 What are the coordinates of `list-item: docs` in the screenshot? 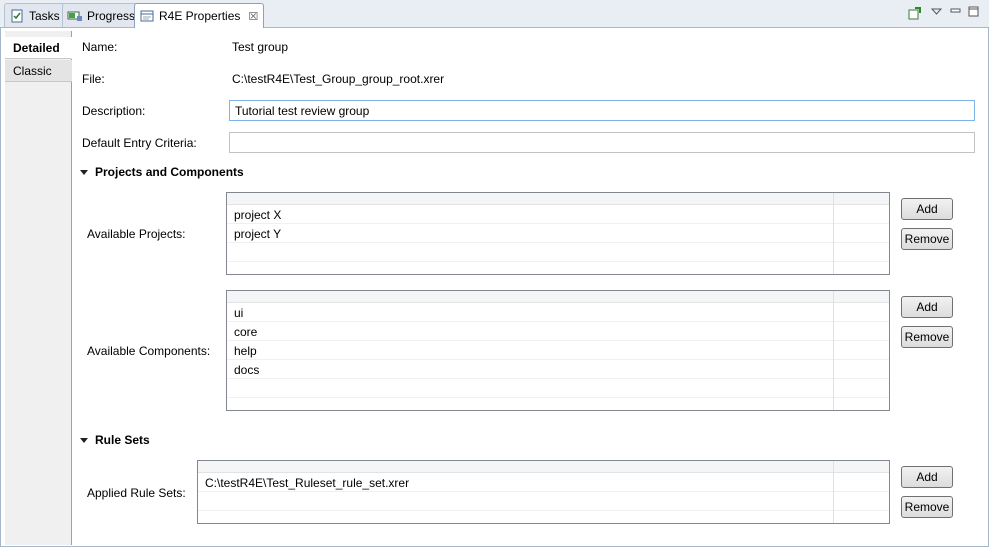 It's located at (247, 370).